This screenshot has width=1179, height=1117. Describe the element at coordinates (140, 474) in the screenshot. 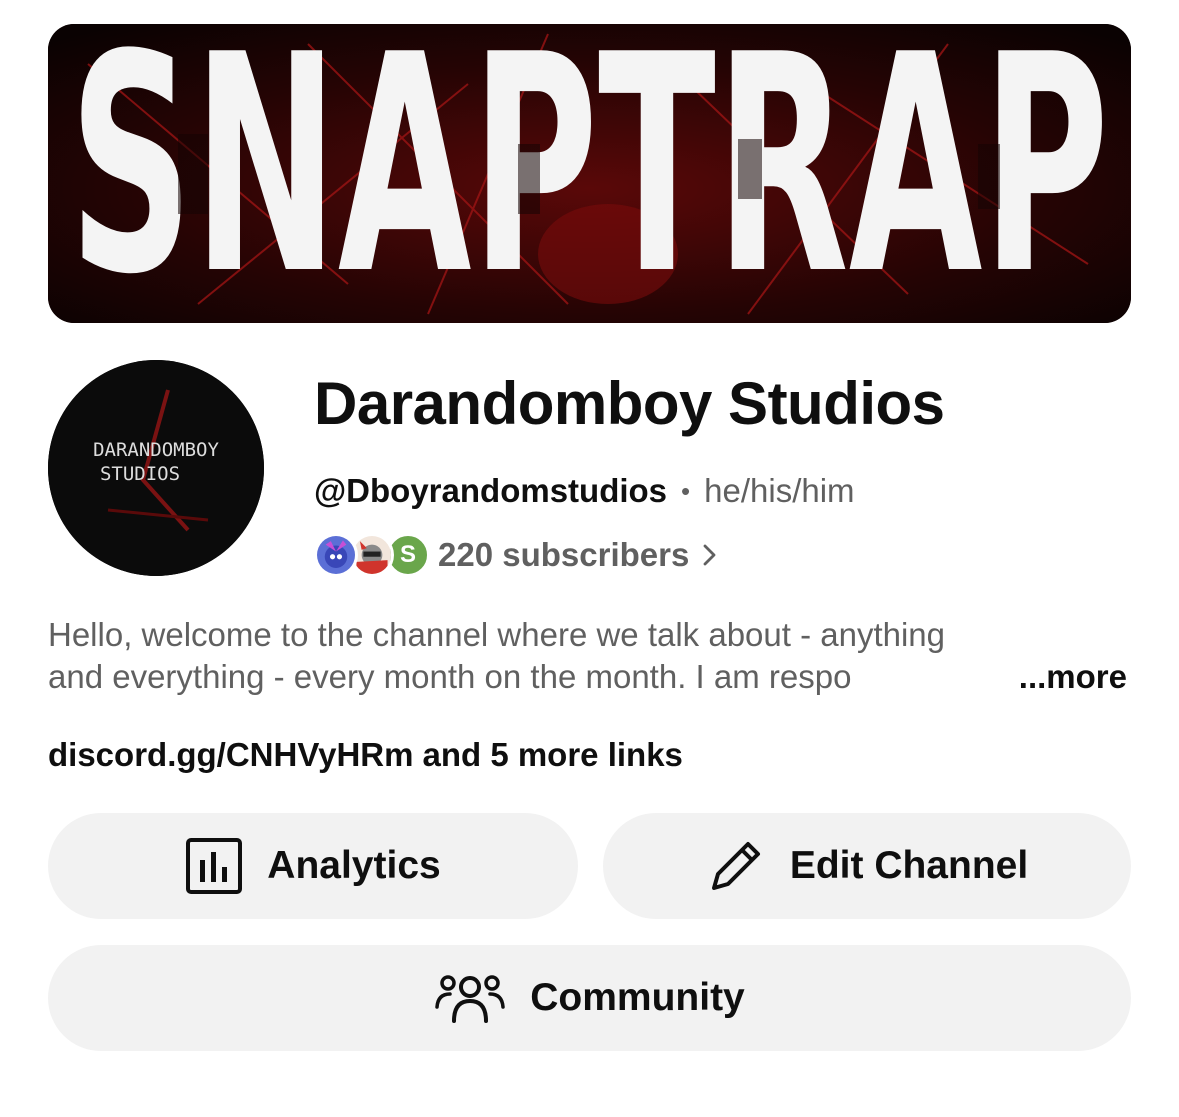

I see `avatar-line2: STUDIOS` at that location.